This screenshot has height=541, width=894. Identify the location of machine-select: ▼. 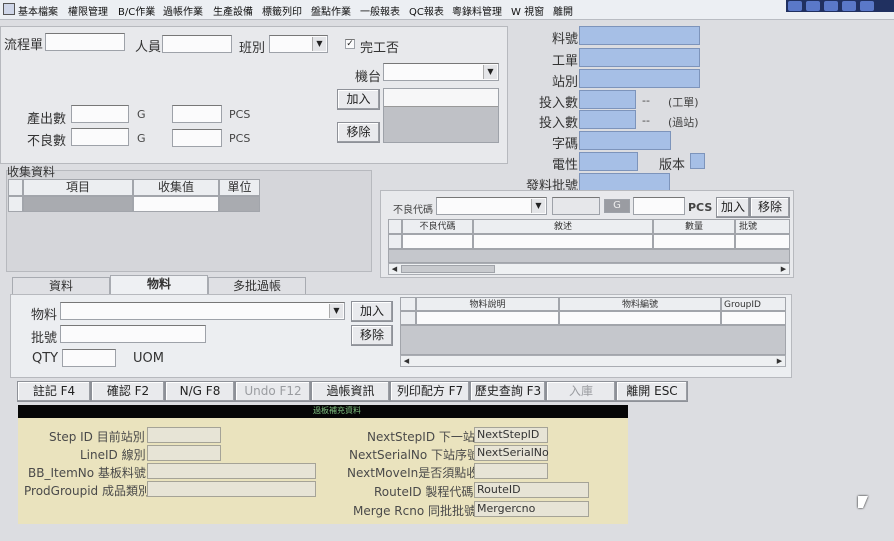
(441, 72).